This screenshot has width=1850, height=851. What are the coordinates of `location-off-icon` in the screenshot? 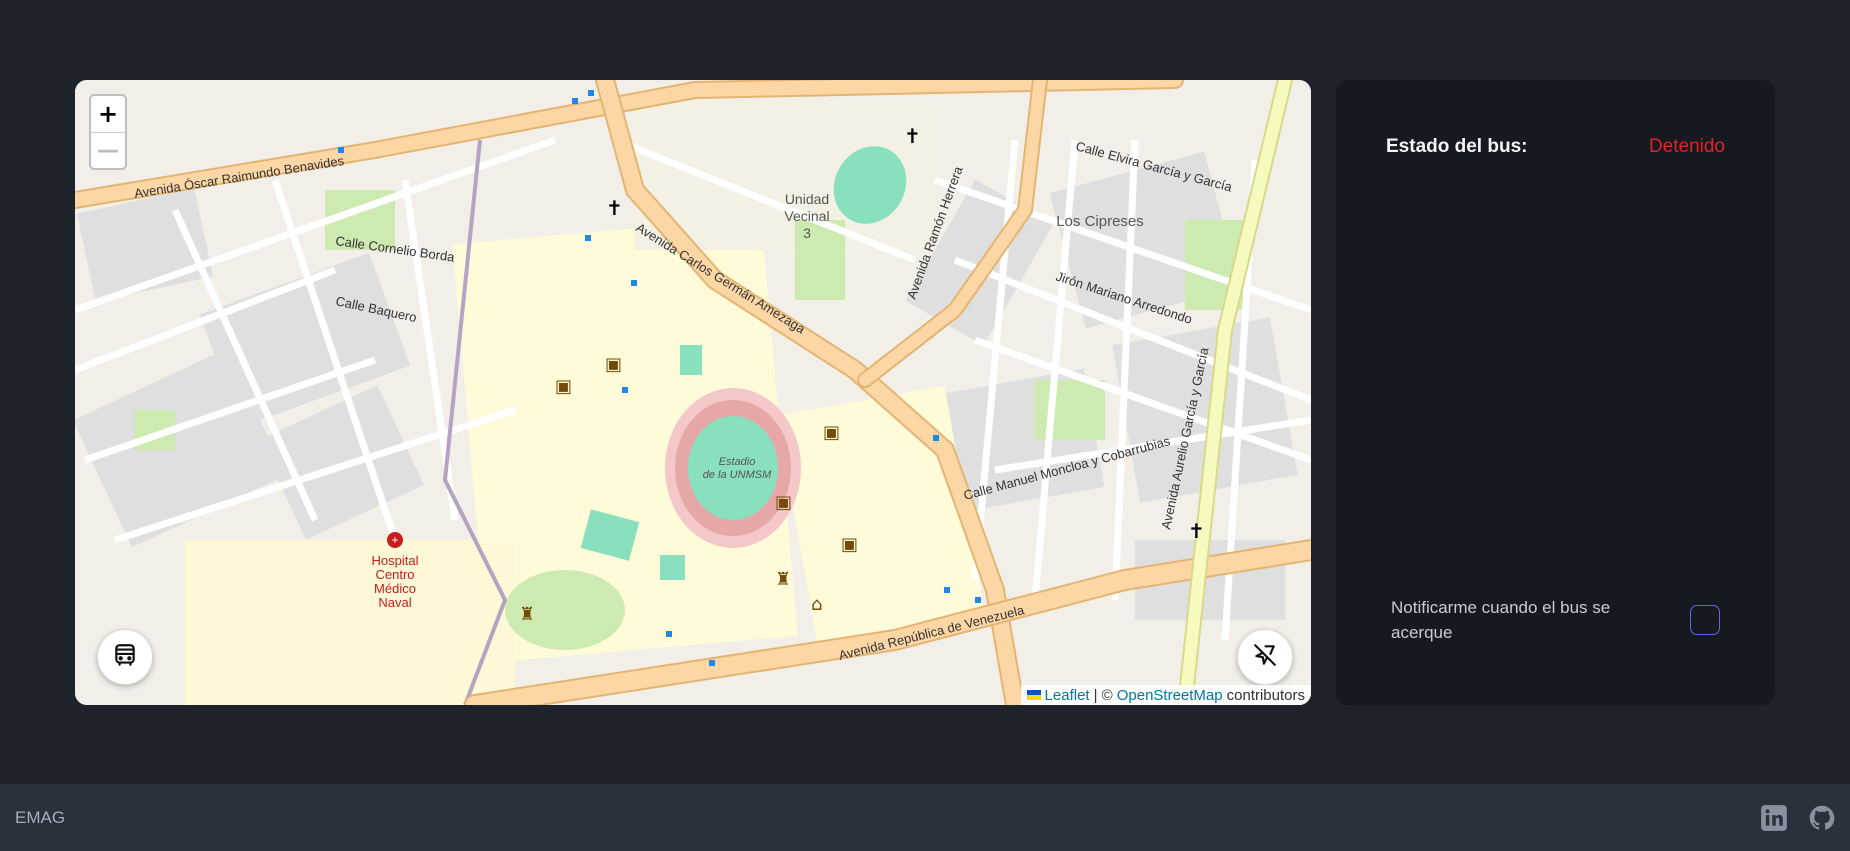 It's located at (1265, 657).